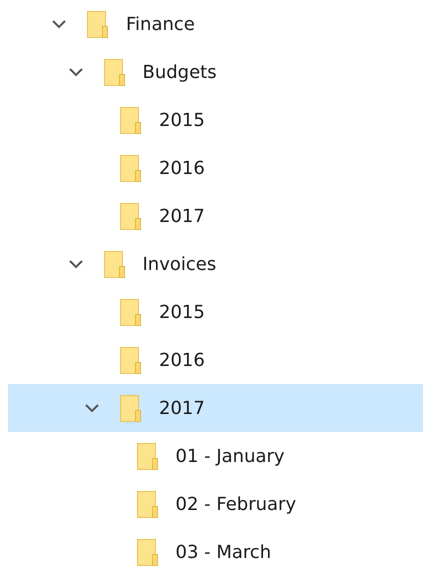 This screenshot has width=423, height=567. I want to click on tree-item: Budgets, so click(215, 72).